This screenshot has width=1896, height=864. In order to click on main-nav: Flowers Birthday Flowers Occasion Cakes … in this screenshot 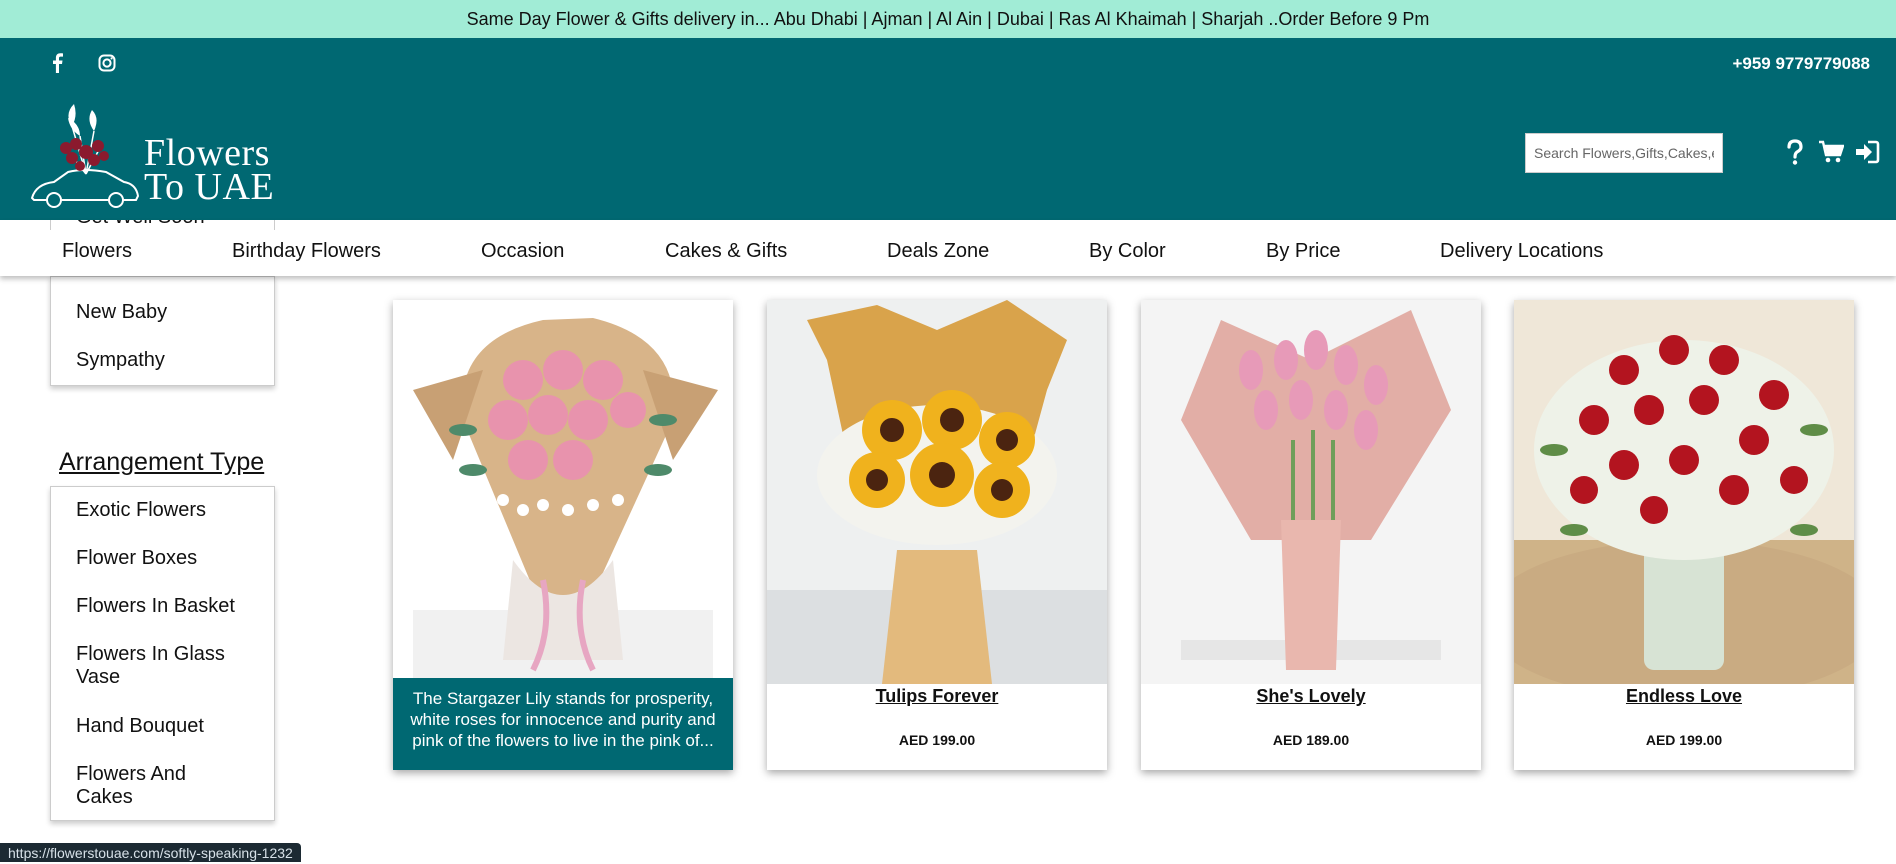, I will do `click(948, 248)`.